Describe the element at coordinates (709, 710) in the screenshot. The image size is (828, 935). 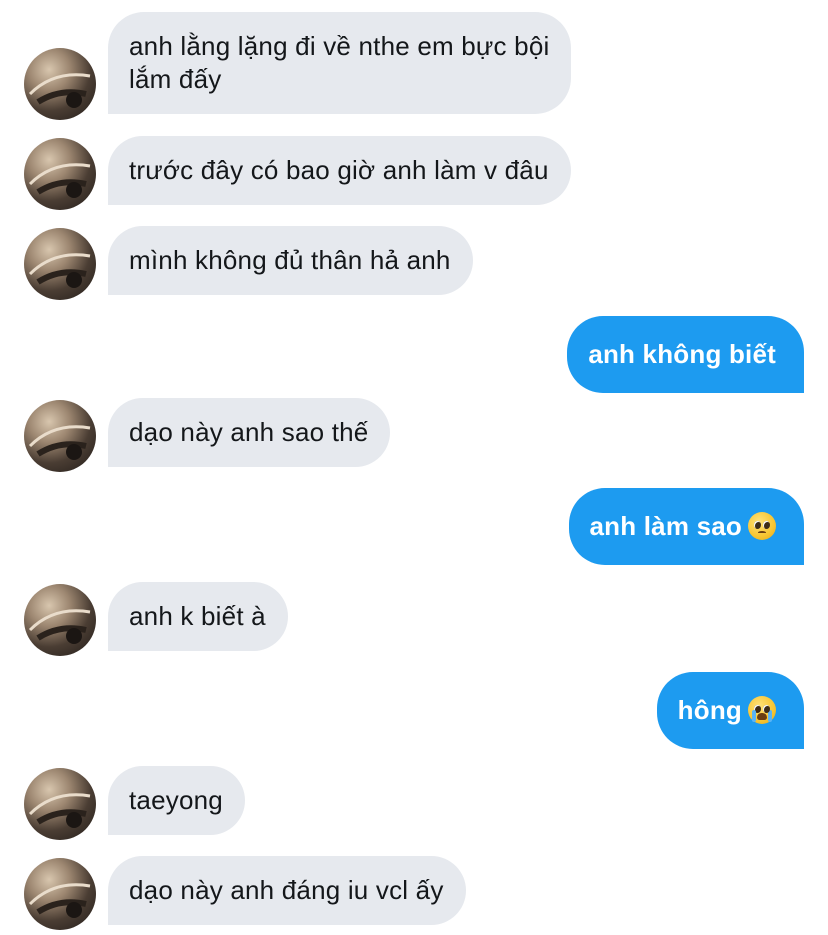
I see `message-text: hông` at that location.